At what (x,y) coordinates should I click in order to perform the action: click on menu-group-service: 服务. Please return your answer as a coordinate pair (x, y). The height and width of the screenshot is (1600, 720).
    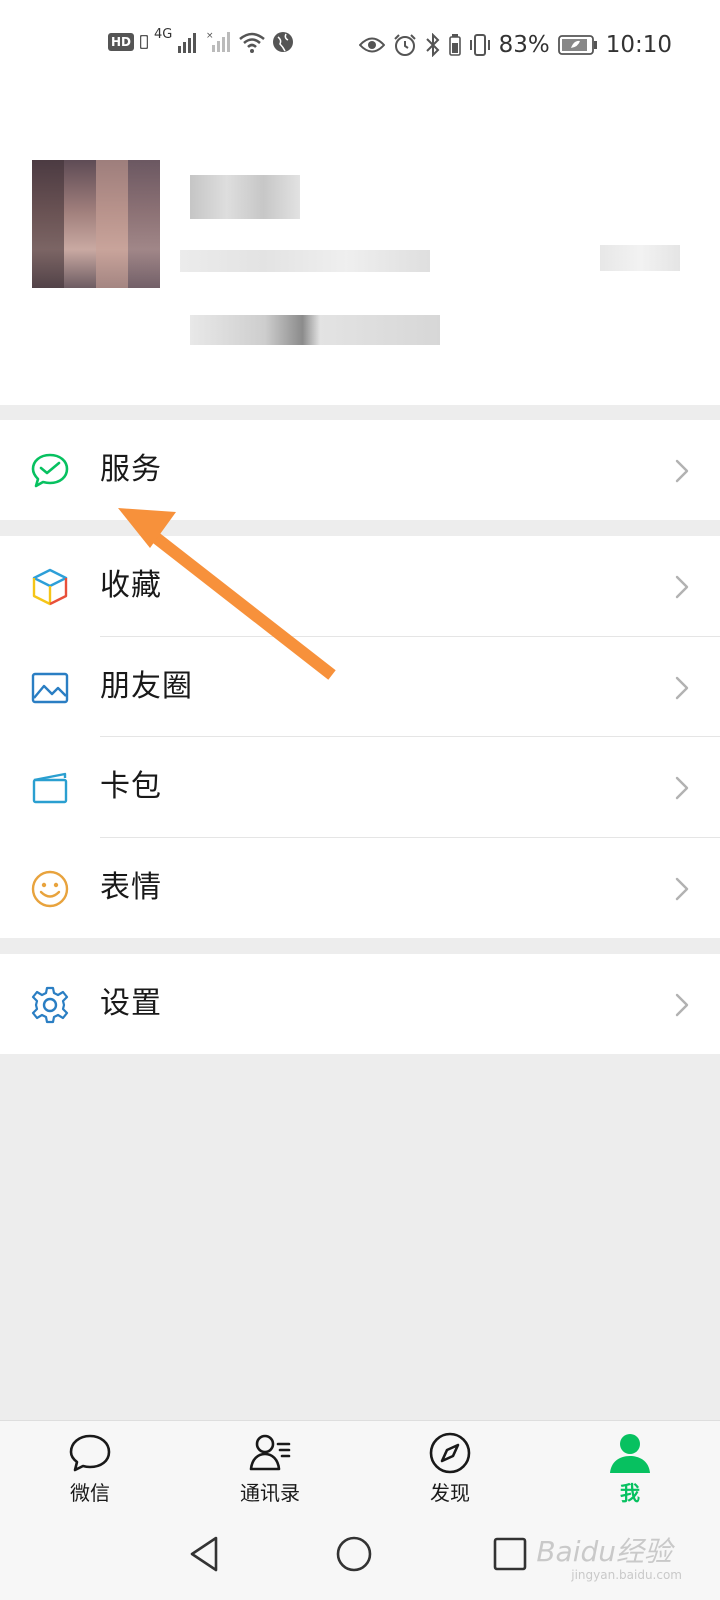
    Looking at the image, I should click on (360, 470).